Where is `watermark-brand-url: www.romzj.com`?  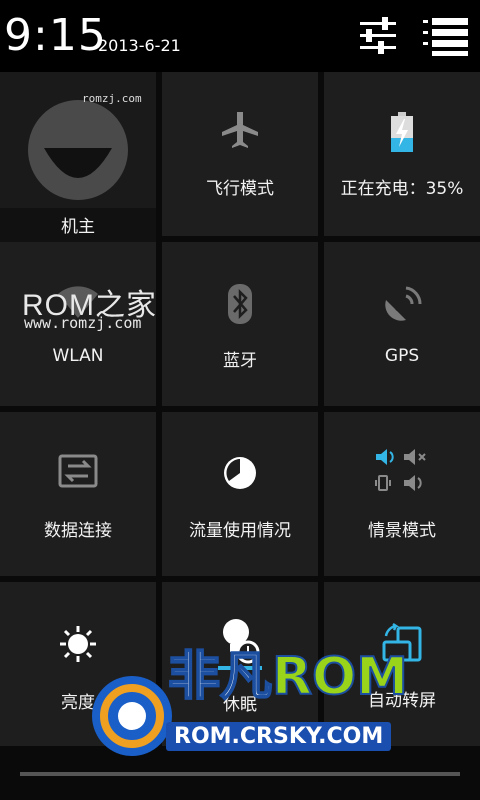
watermark-brand-url: www.romzj.com is located at coordinates (83, 323).